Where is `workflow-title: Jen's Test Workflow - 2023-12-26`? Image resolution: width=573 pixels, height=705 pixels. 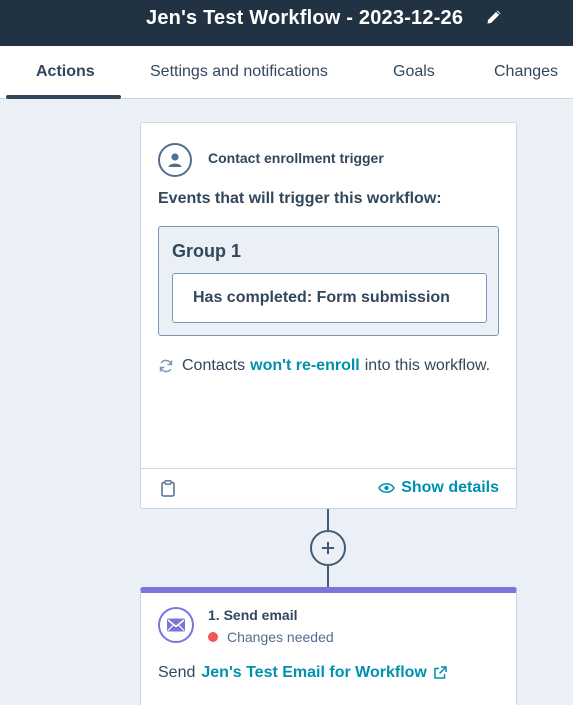
workflow-title: Jen's Test Workflow - 2023-12-26 is located at coordinates (304, 18).